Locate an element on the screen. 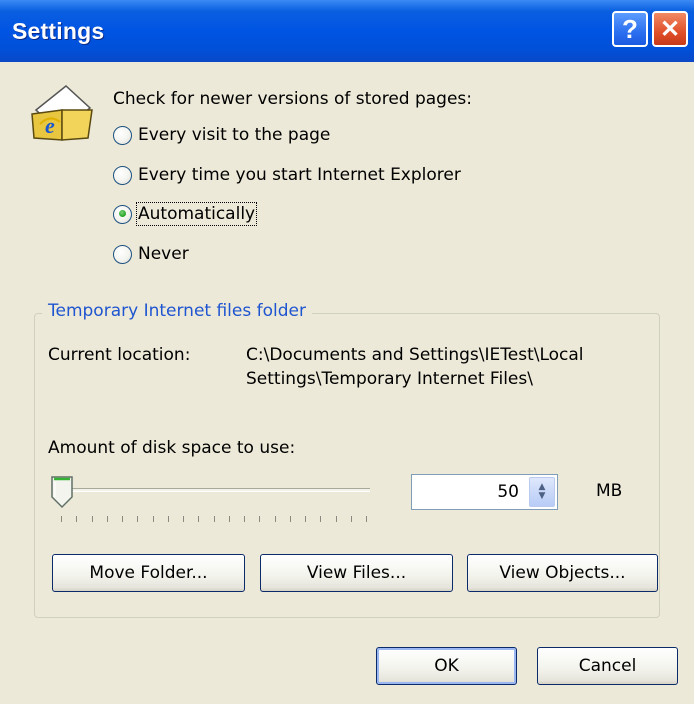 This screenshot has height=704, width=694. radio-never: Never is located at coordinates (151, 254).